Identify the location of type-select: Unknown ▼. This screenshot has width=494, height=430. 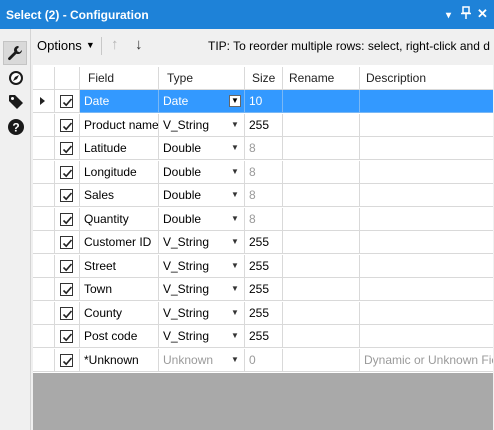
(202, 360).